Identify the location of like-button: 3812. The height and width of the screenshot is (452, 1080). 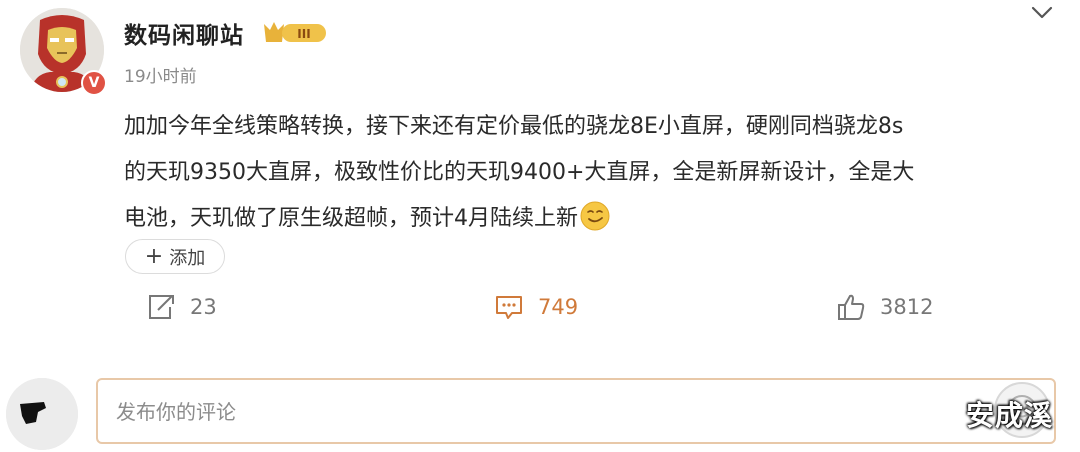
(884, 307).